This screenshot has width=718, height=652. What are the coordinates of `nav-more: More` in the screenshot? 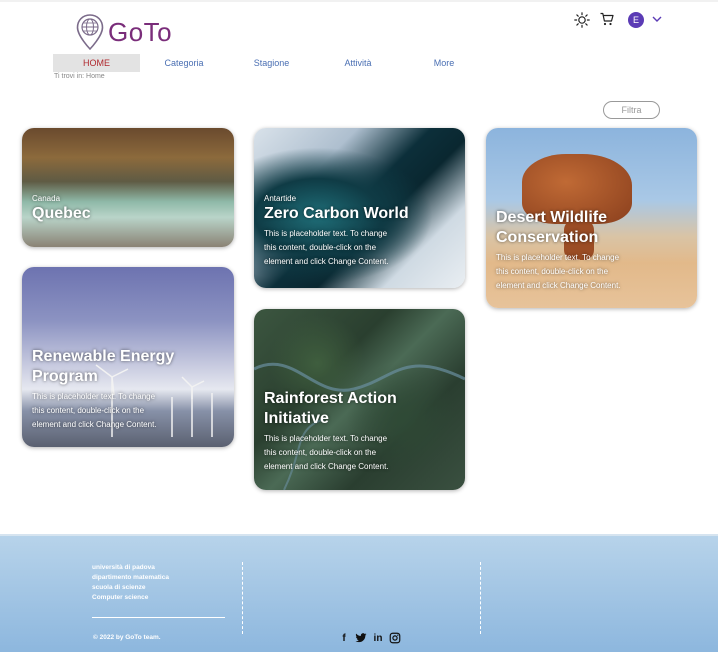 It's located at (444, 63).